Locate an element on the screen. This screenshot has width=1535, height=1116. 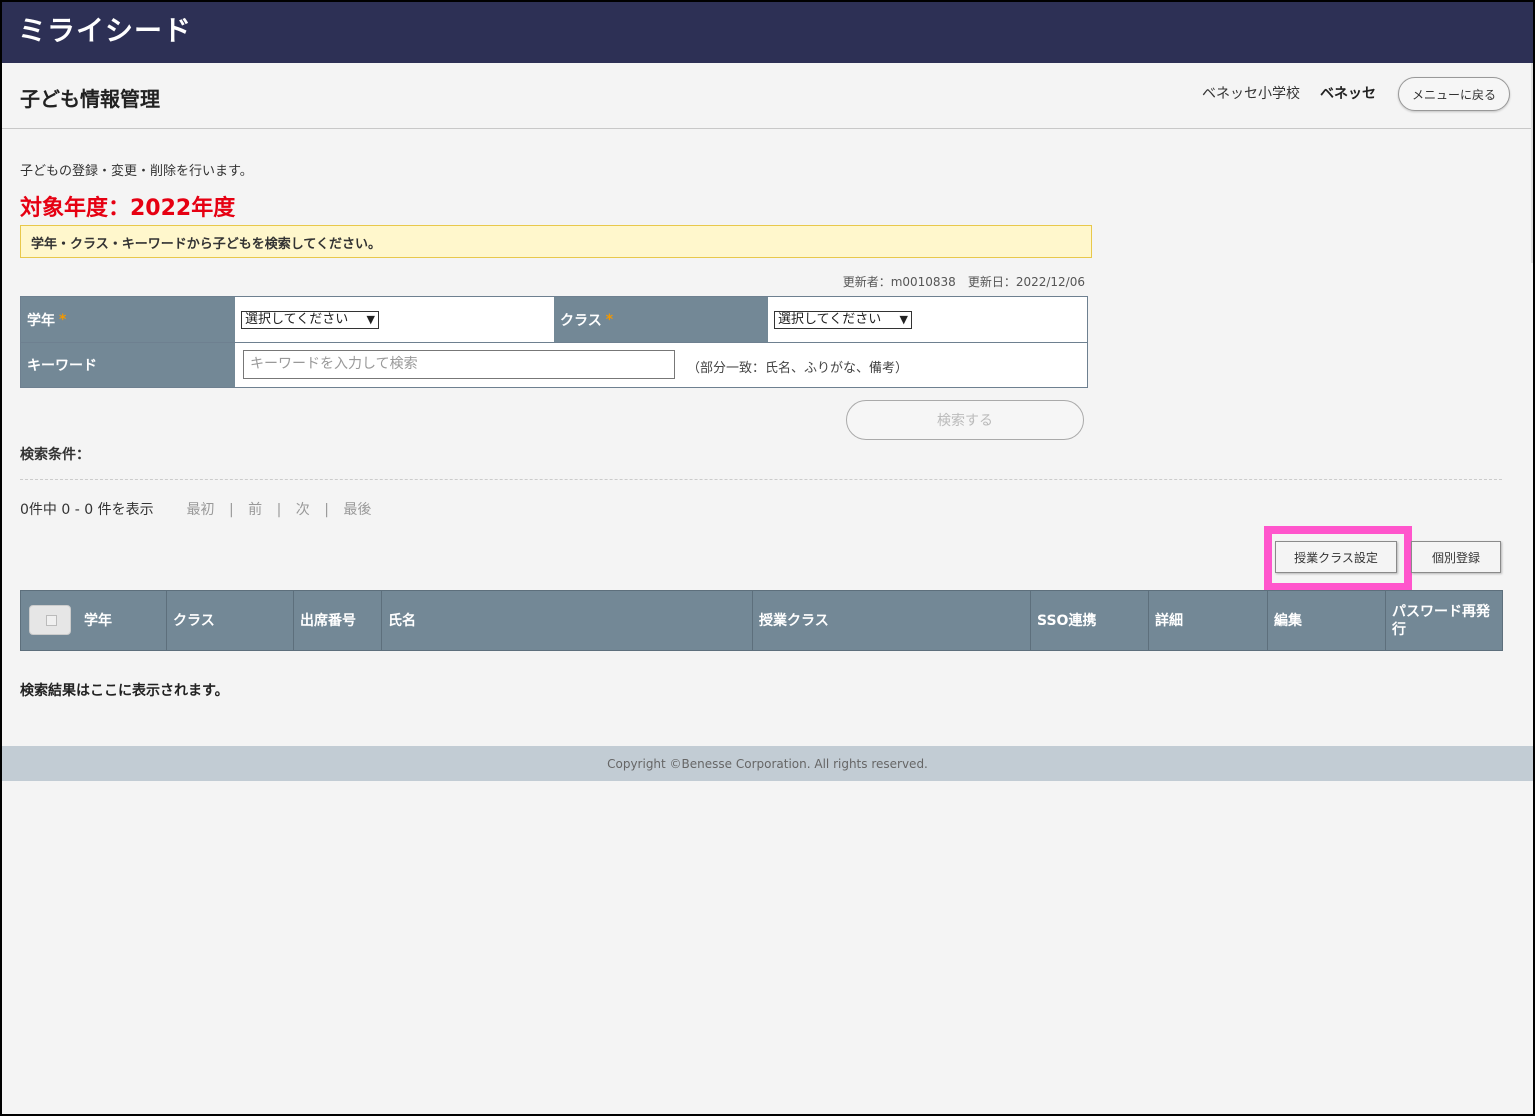
keyword-label: キーワード is located at coordinates (62, 366).